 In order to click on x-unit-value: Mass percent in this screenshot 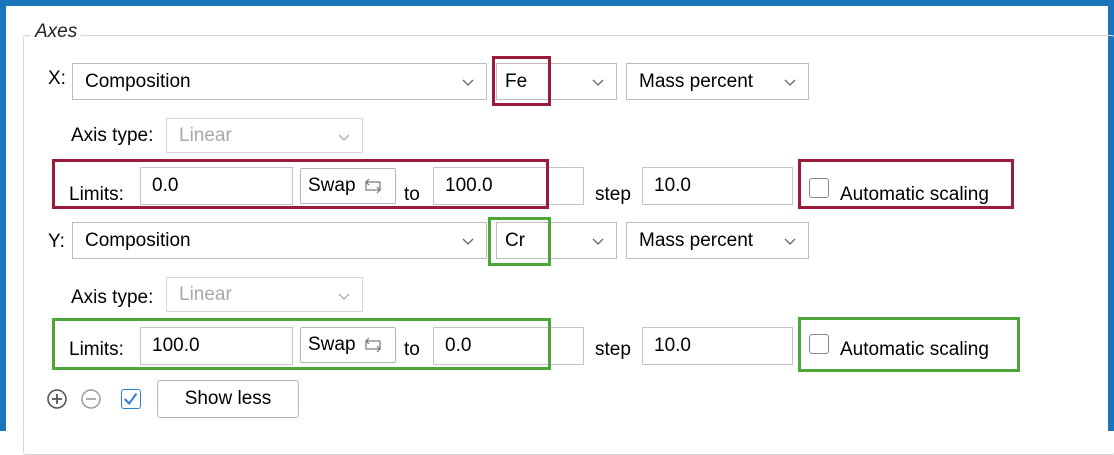, I will do `click(696, 81)`.